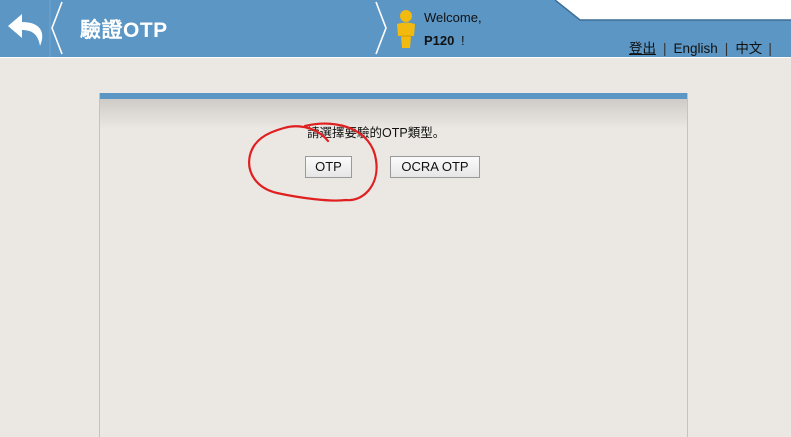 This screenshot has height=437, width=791. Describe the element at coordinates (463, 40) in the screenshot. I see `username-suffix: !` at that location.